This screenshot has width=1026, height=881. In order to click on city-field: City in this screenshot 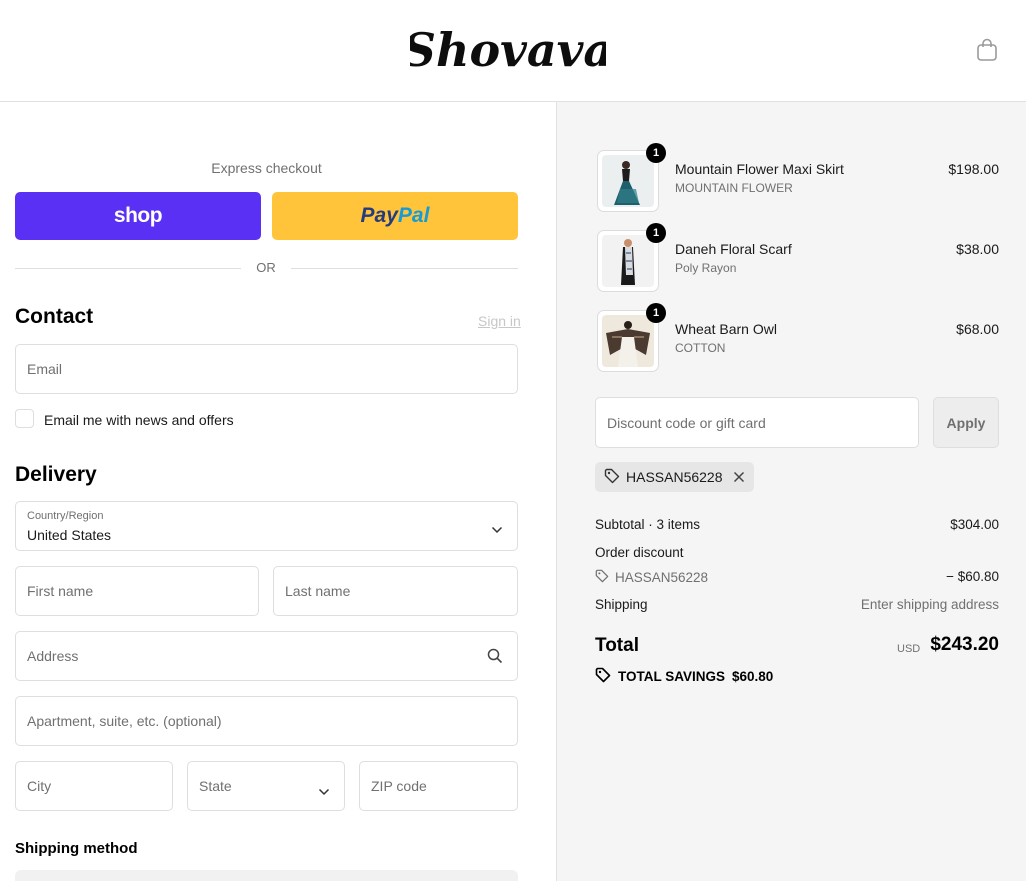, I will do `click(94, 786)`.